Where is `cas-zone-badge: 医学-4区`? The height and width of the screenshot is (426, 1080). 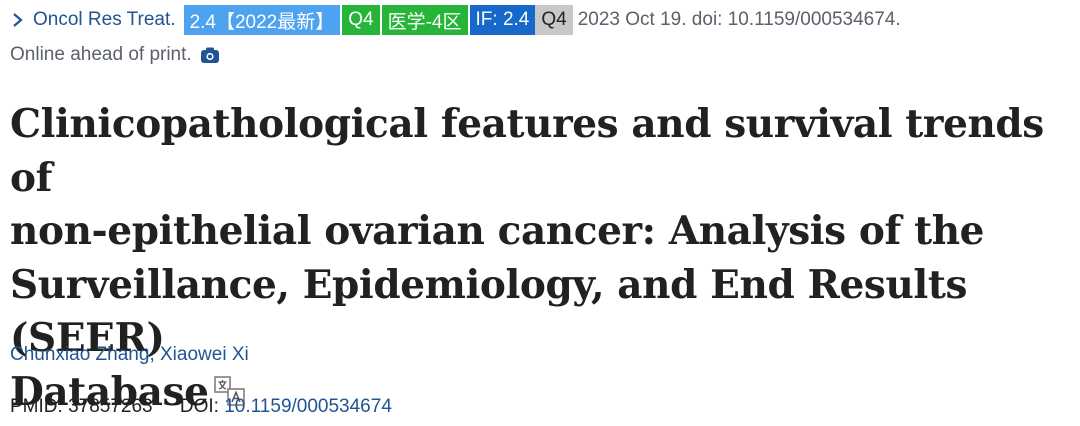 cas-zone-badge: 医学-4区 is located at coordinates (424, 20).